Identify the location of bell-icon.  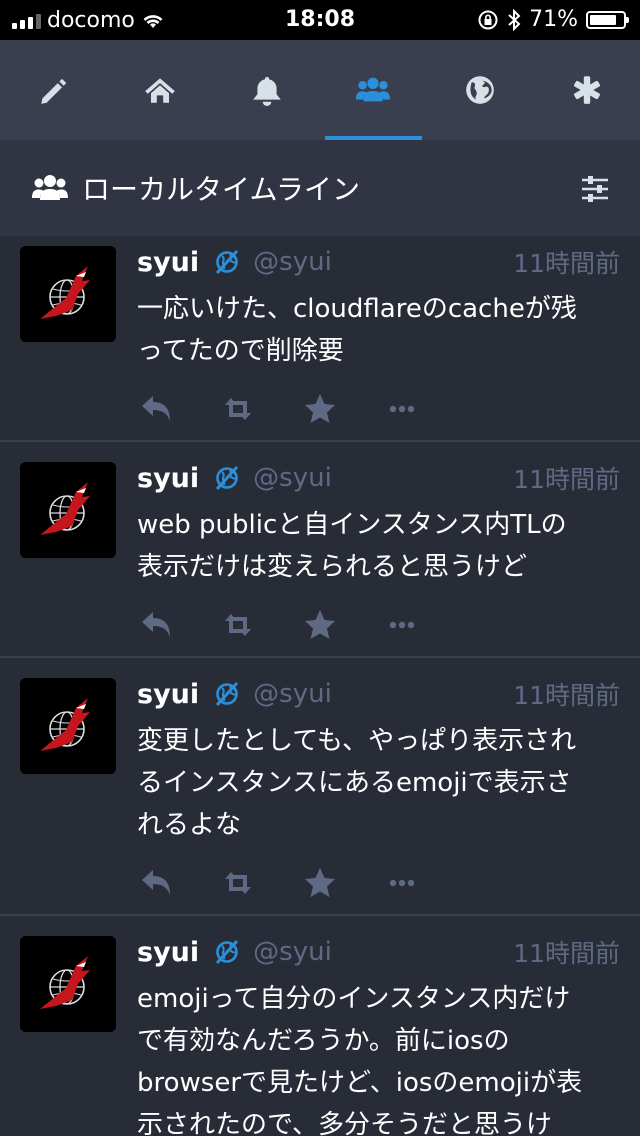
(266, 91).